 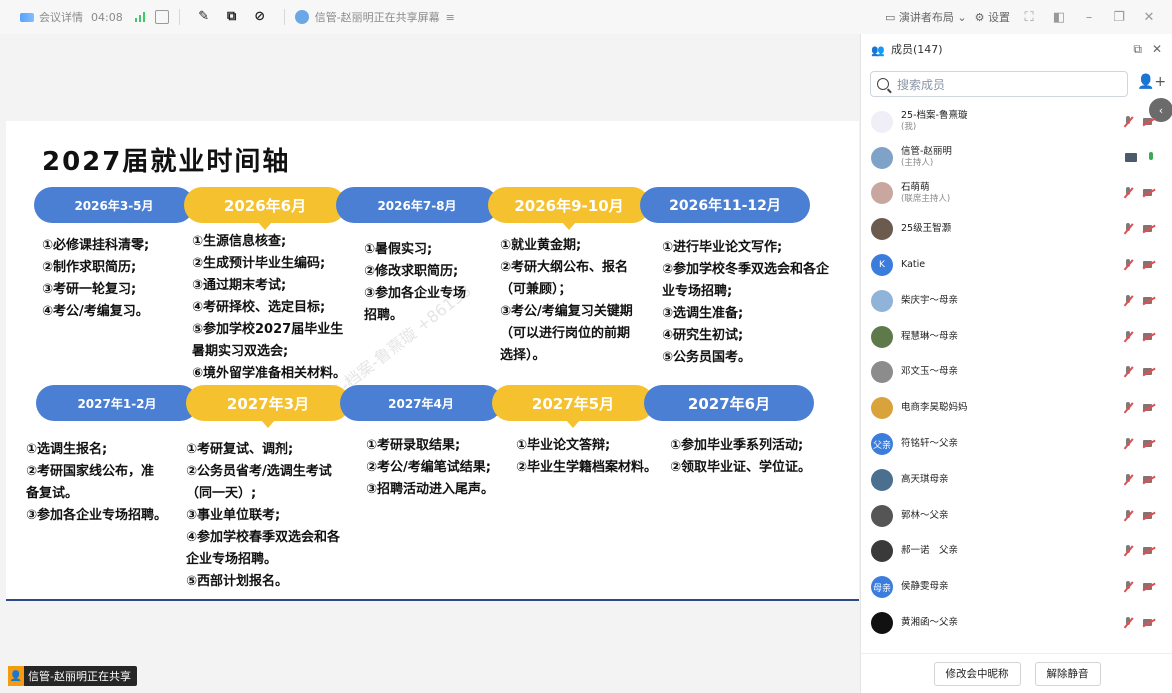 I want to click on member-row: 母亲 侯静雯母亲, so click(x=1016, y=587).